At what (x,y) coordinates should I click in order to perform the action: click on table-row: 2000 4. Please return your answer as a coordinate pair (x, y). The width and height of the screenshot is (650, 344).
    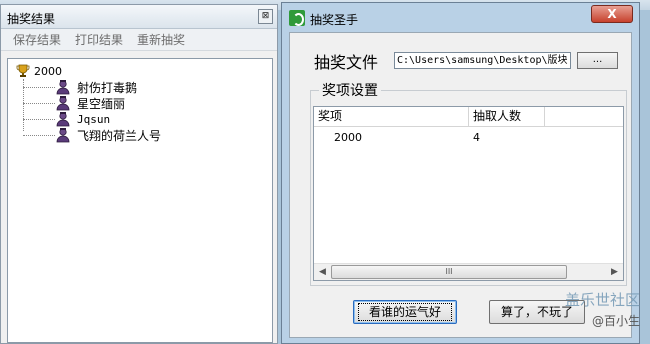
    Looking at the image, I should click on (468, 138).